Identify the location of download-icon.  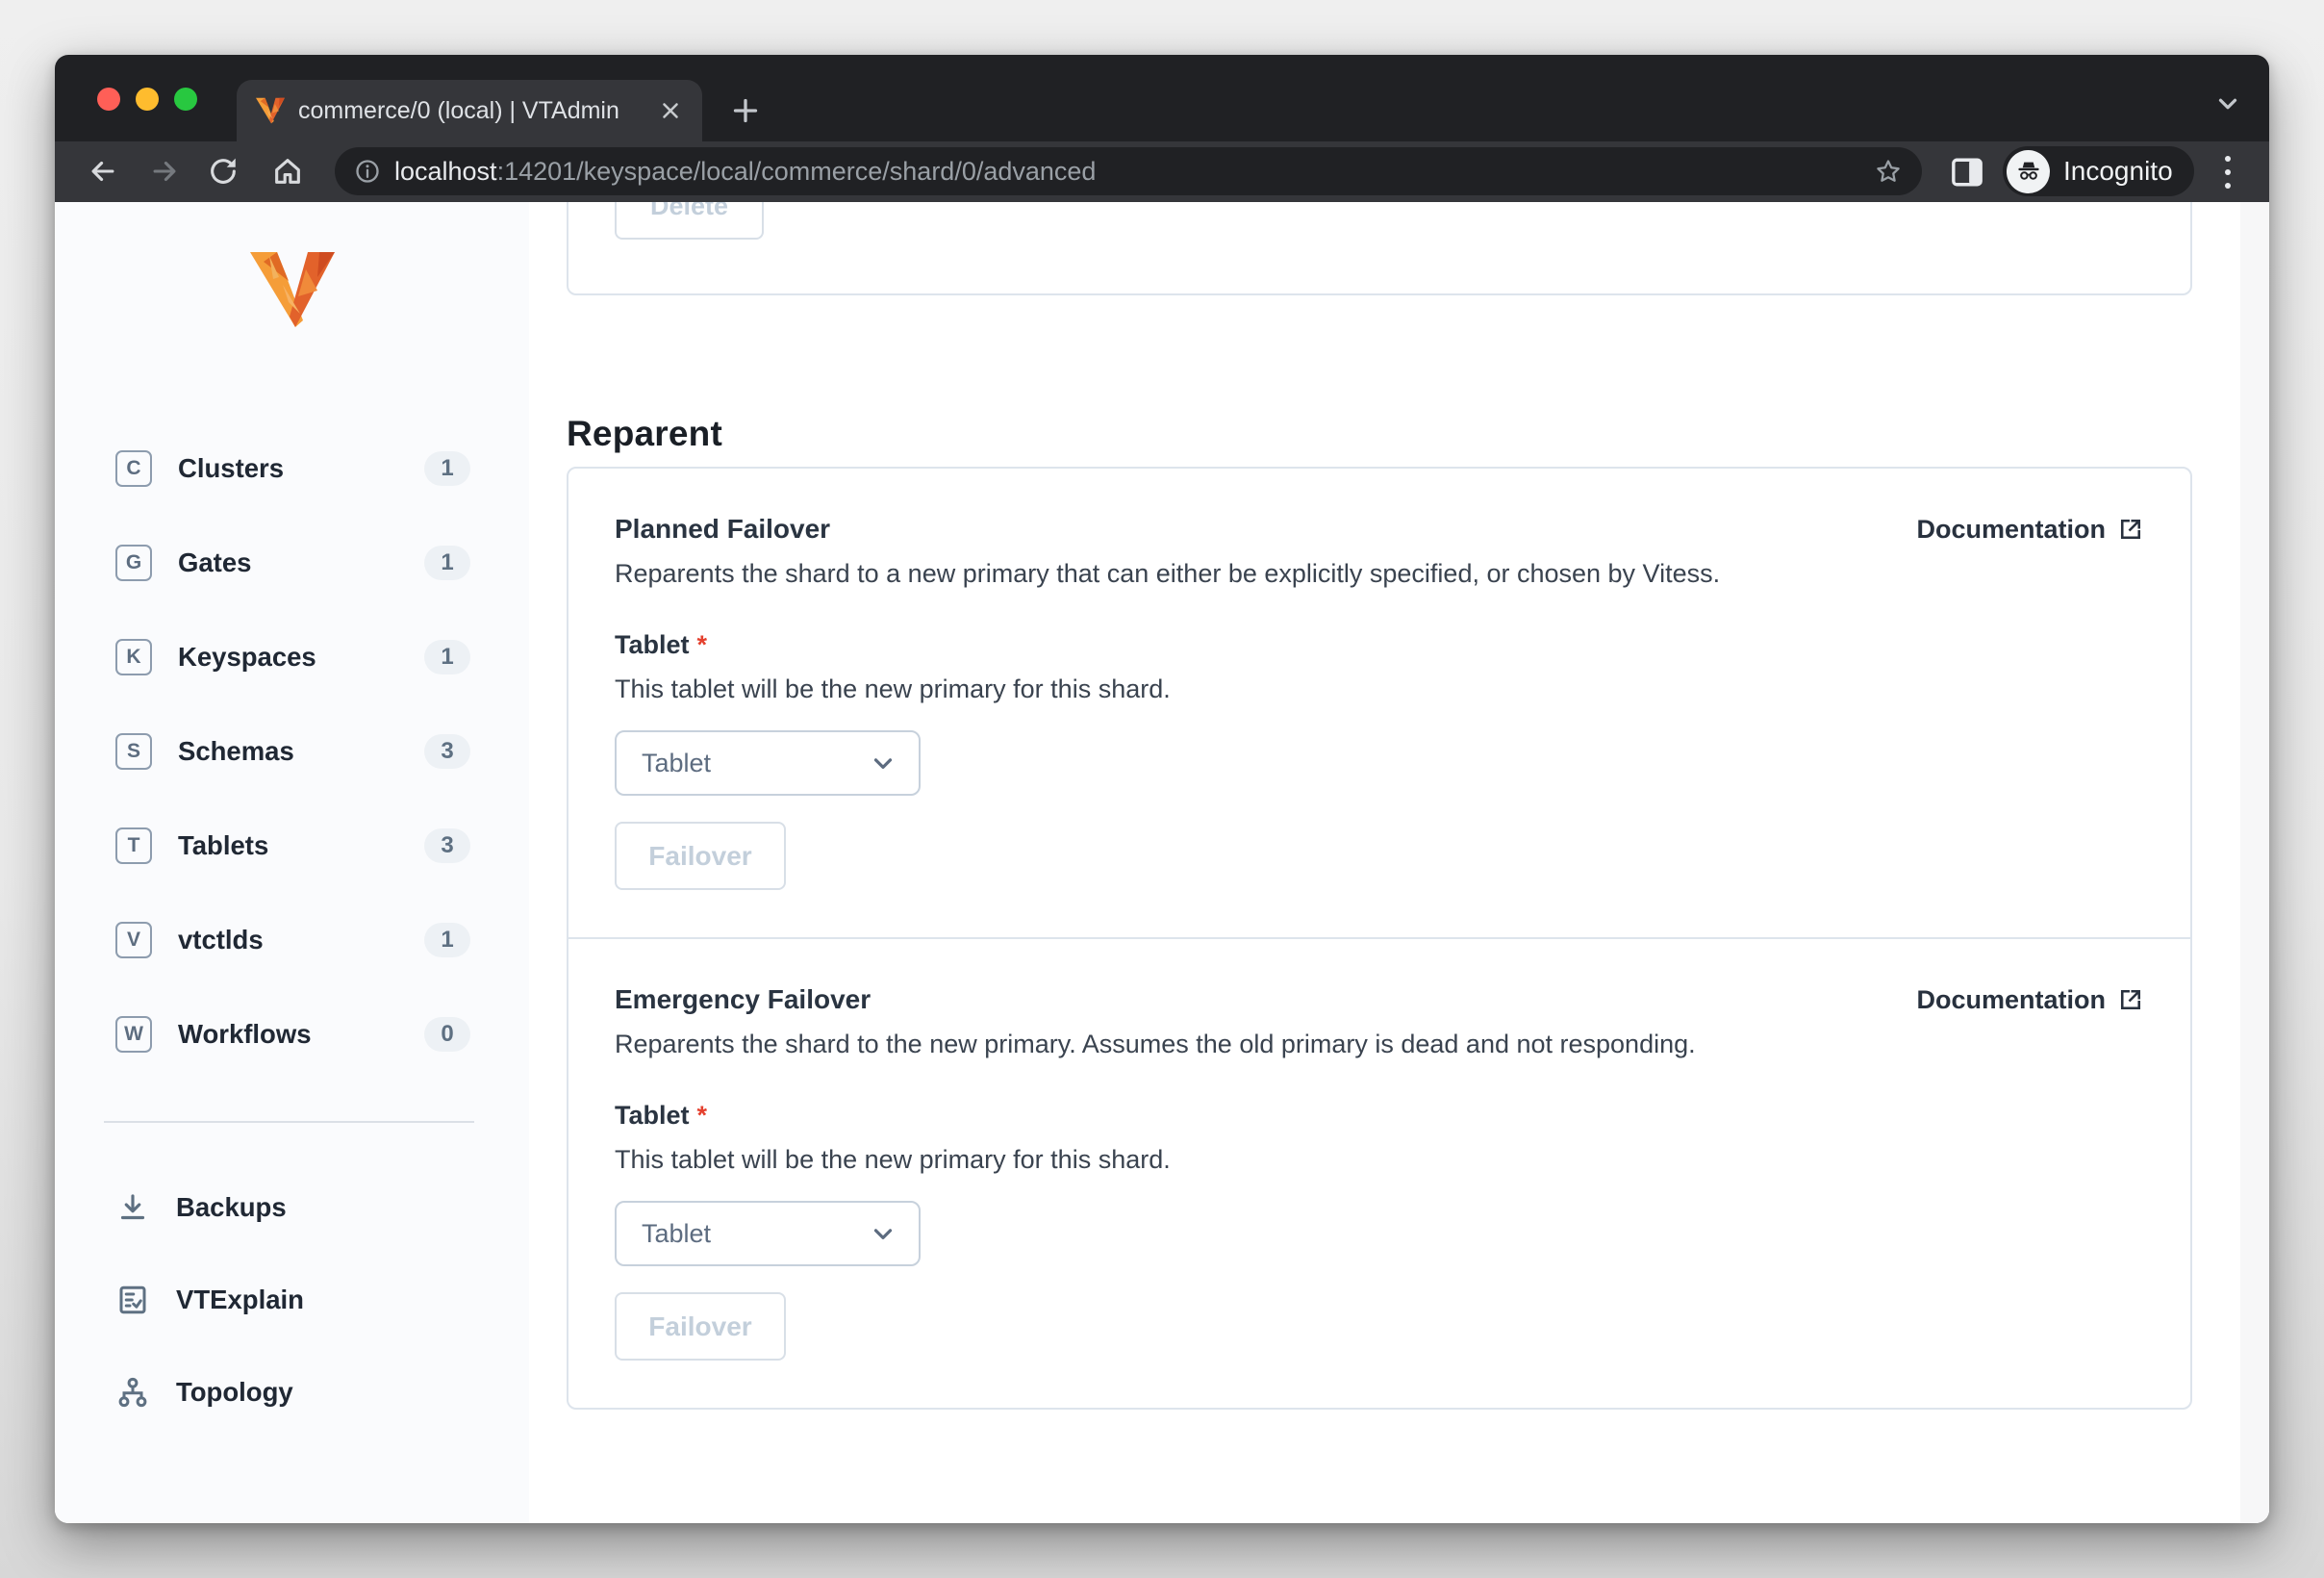
(132, 1207).